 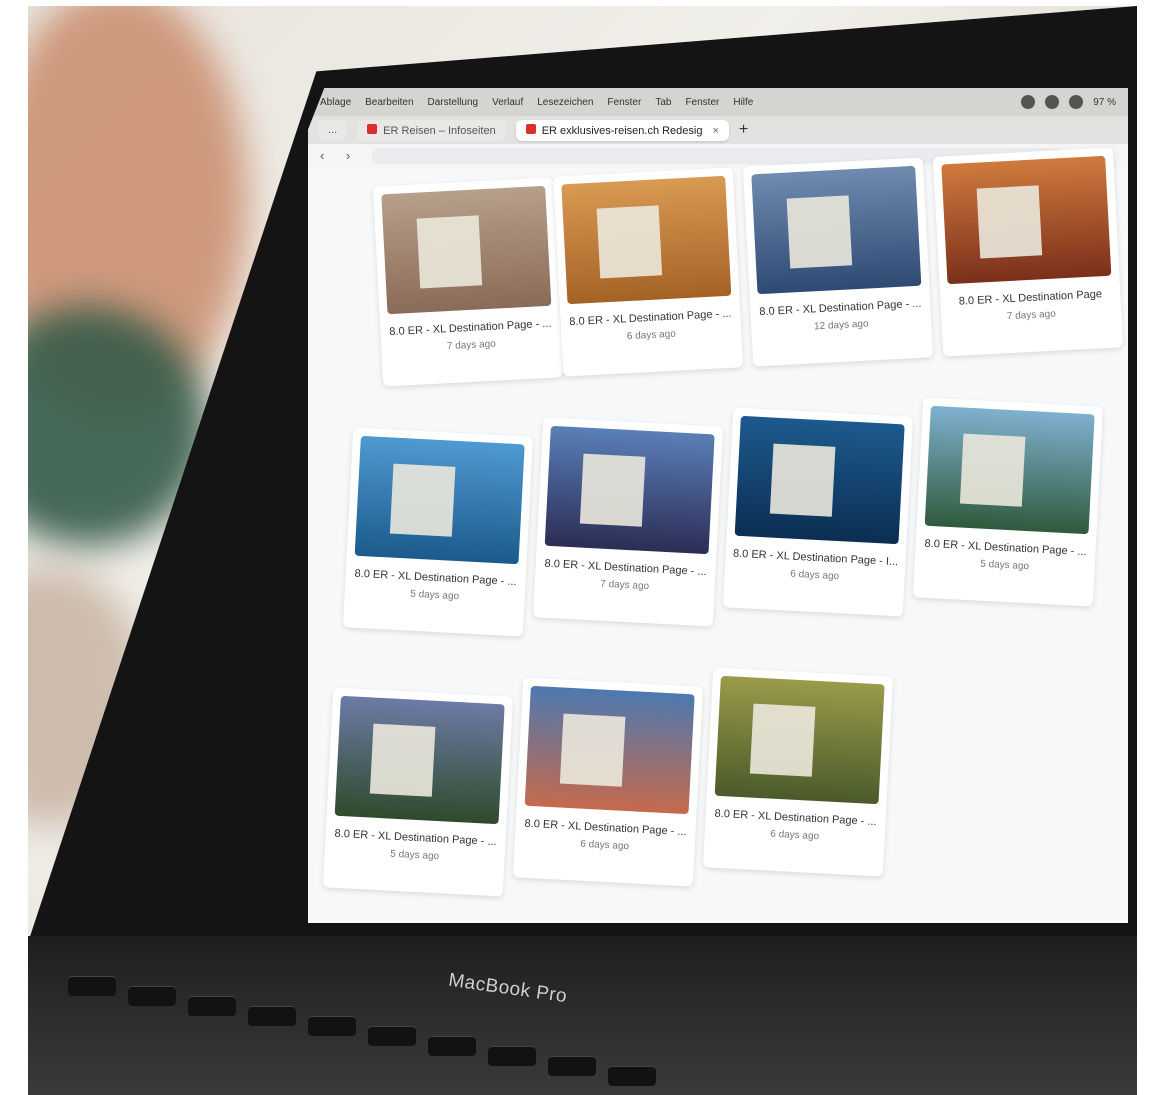 I want to click on laptop-base, so click(x=582, y=1015).